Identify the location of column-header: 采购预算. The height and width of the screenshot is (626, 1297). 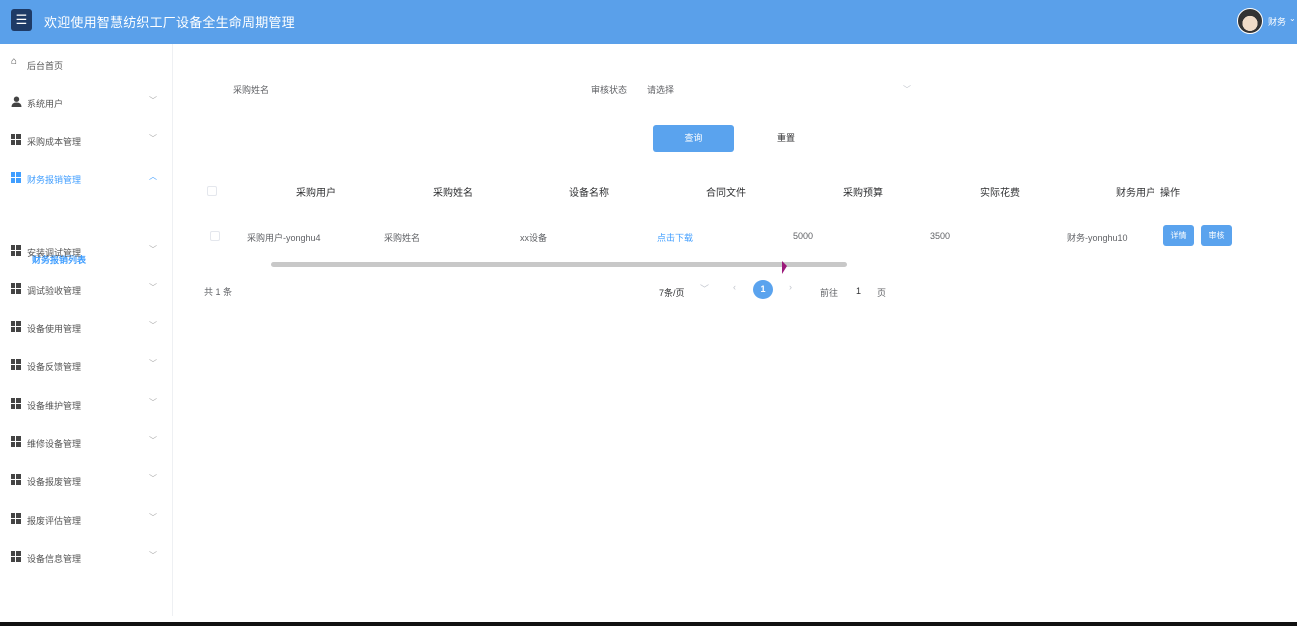
(863, 193).